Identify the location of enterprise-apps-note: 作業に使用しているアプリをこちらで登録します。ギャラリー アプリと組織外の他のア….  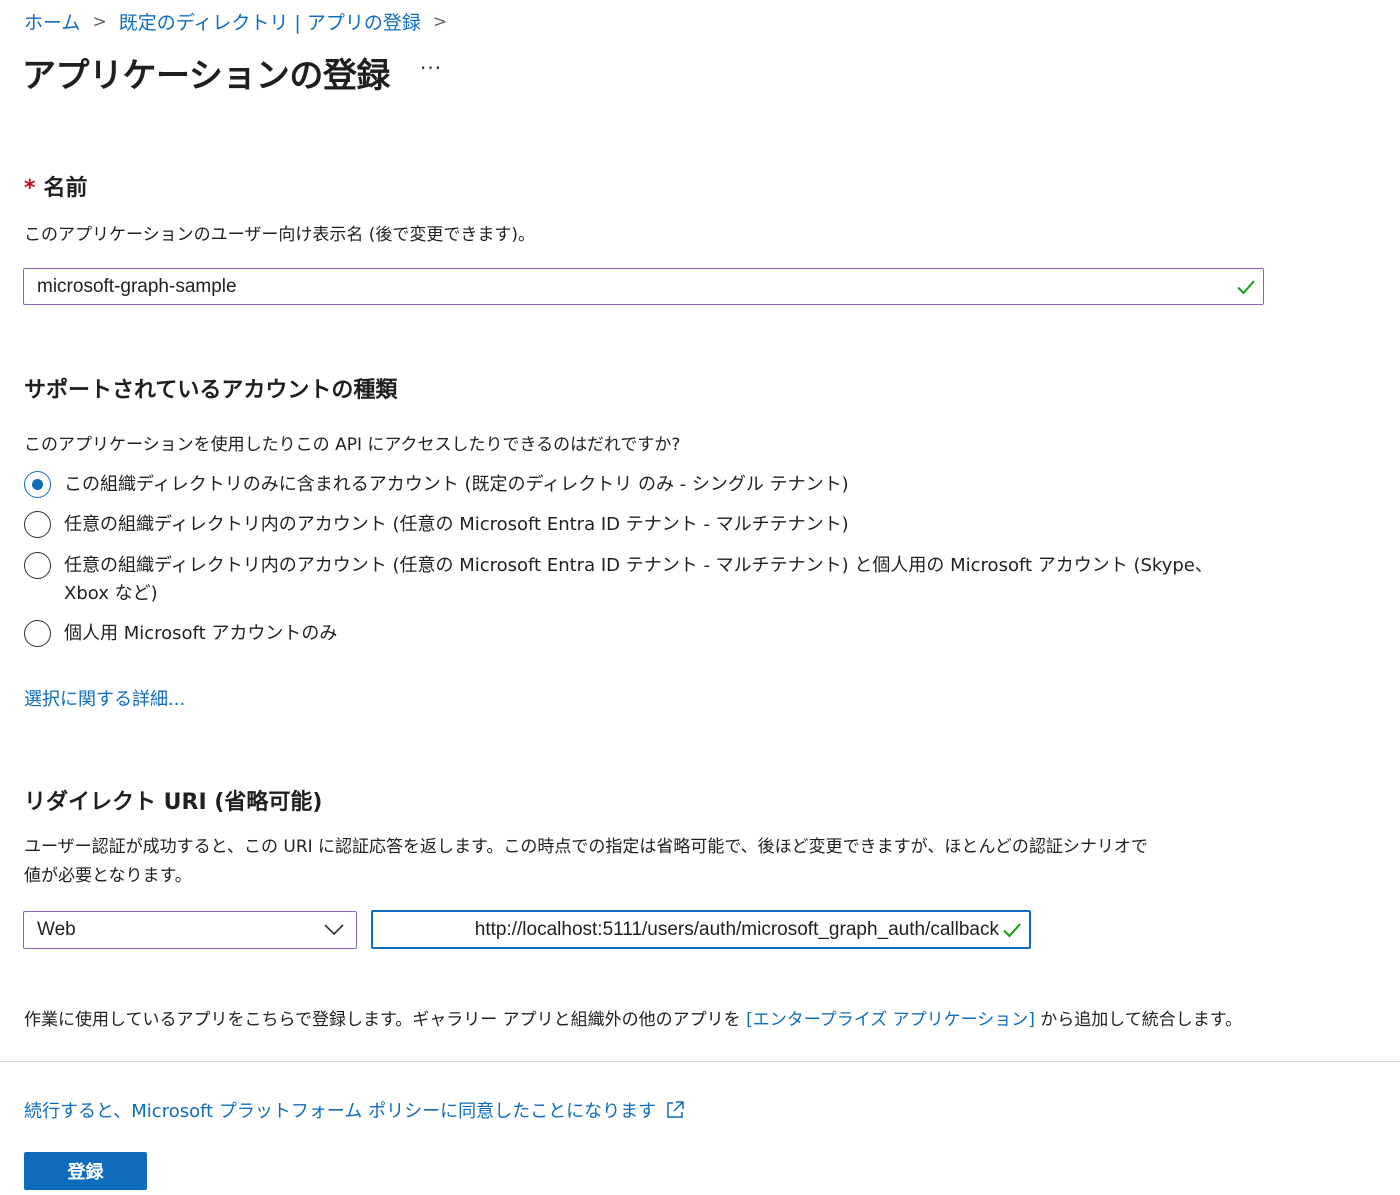
(633, 1017).